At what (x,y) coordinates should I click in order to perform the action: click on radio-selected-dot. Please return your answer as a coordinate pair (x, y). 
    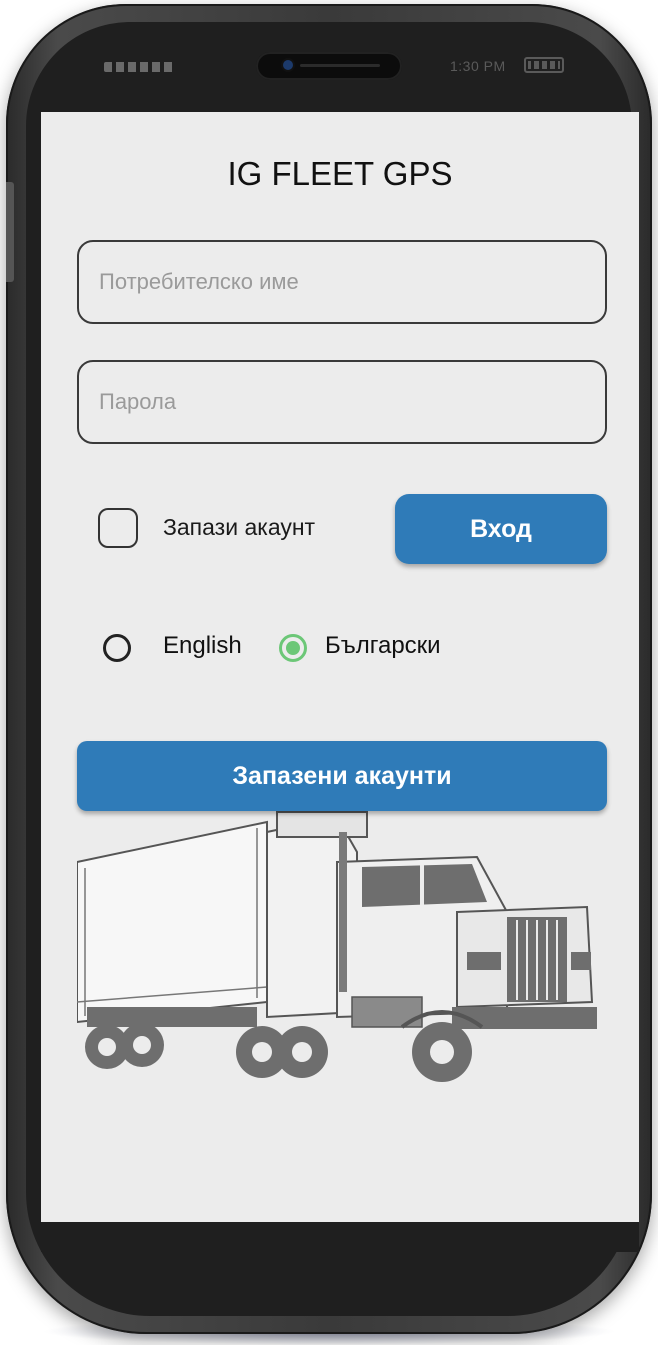
    Looking at the image, I should click on (293, 648).